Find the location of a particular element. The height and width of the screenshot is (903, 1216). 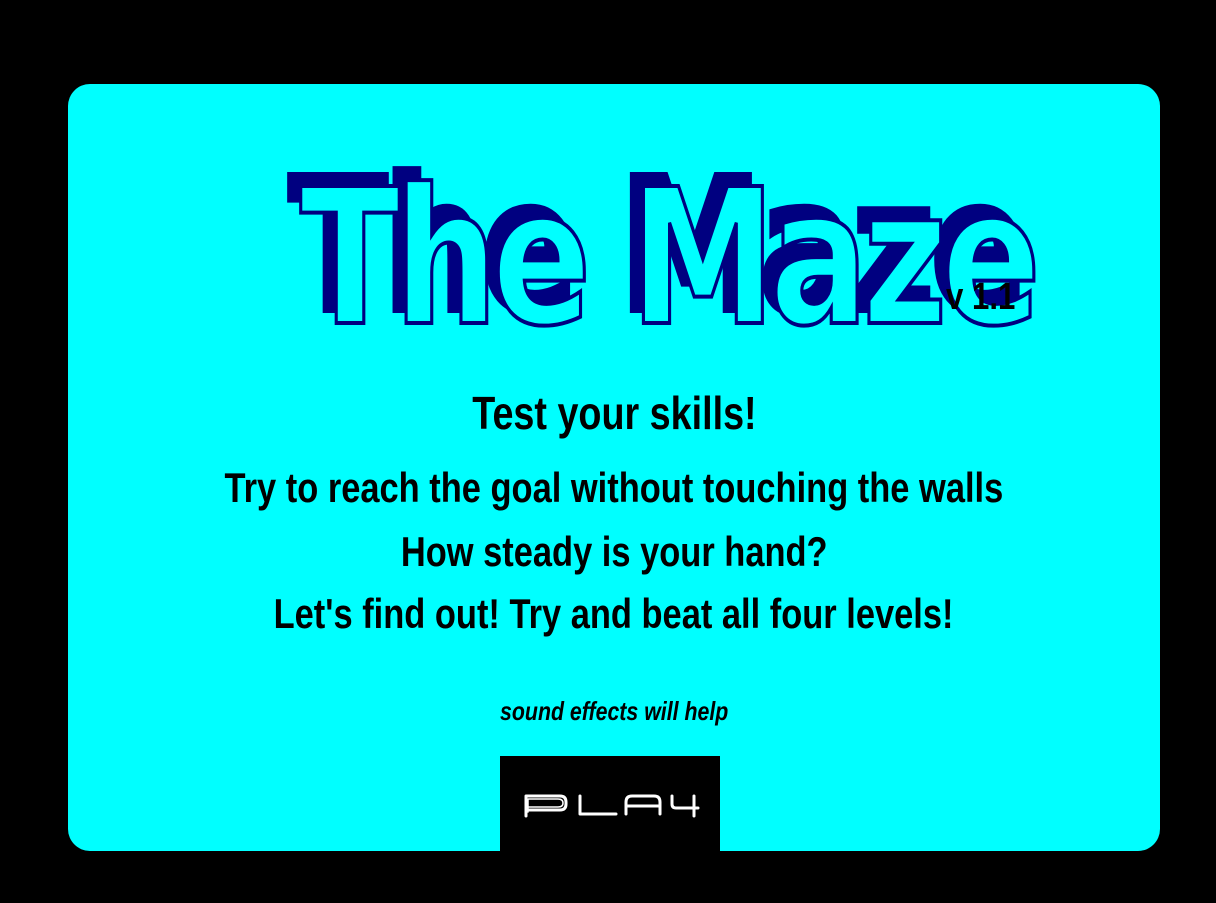

sound-hint: sound effects will help is located at coordinates (614, 711).